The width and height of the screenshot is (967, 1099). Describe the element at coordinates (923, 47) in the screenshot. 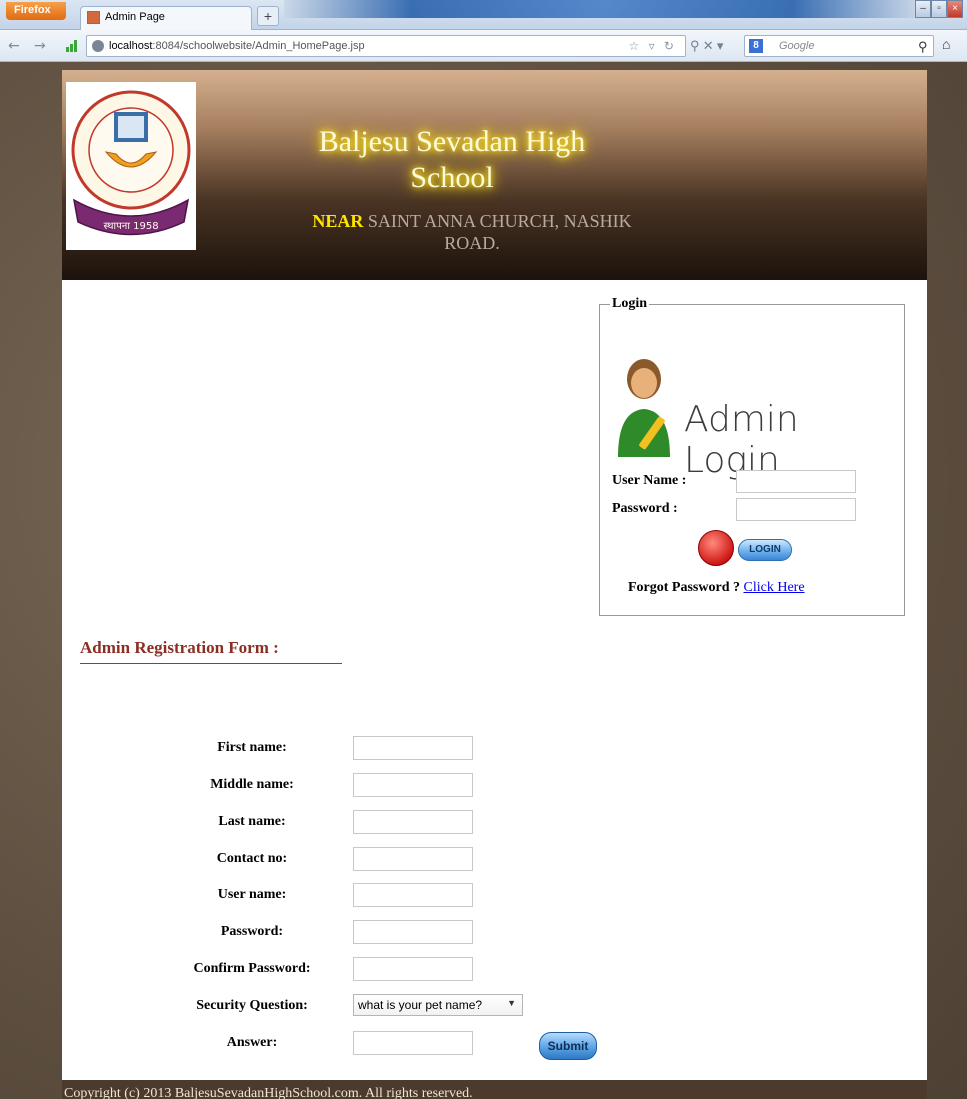

I see `search-icon: ⚲` at that location.